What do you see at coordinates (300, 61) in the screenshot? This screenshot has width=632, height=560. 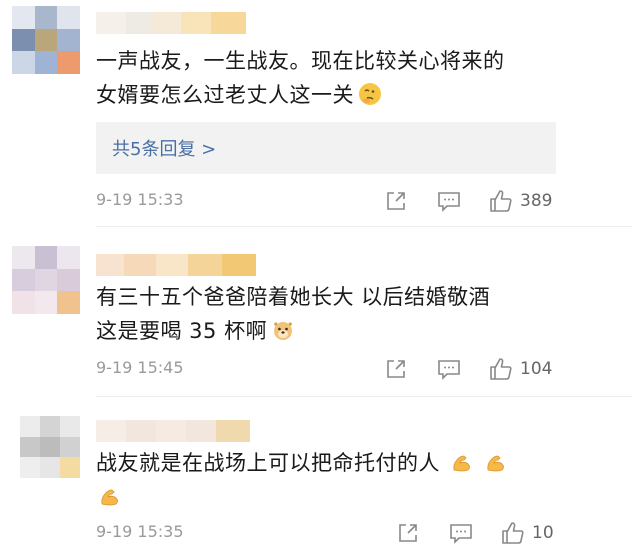 I see `comment-text-line: 一声战友，一生战友。现在比较关心将来的` at bounding box center [300, 61].